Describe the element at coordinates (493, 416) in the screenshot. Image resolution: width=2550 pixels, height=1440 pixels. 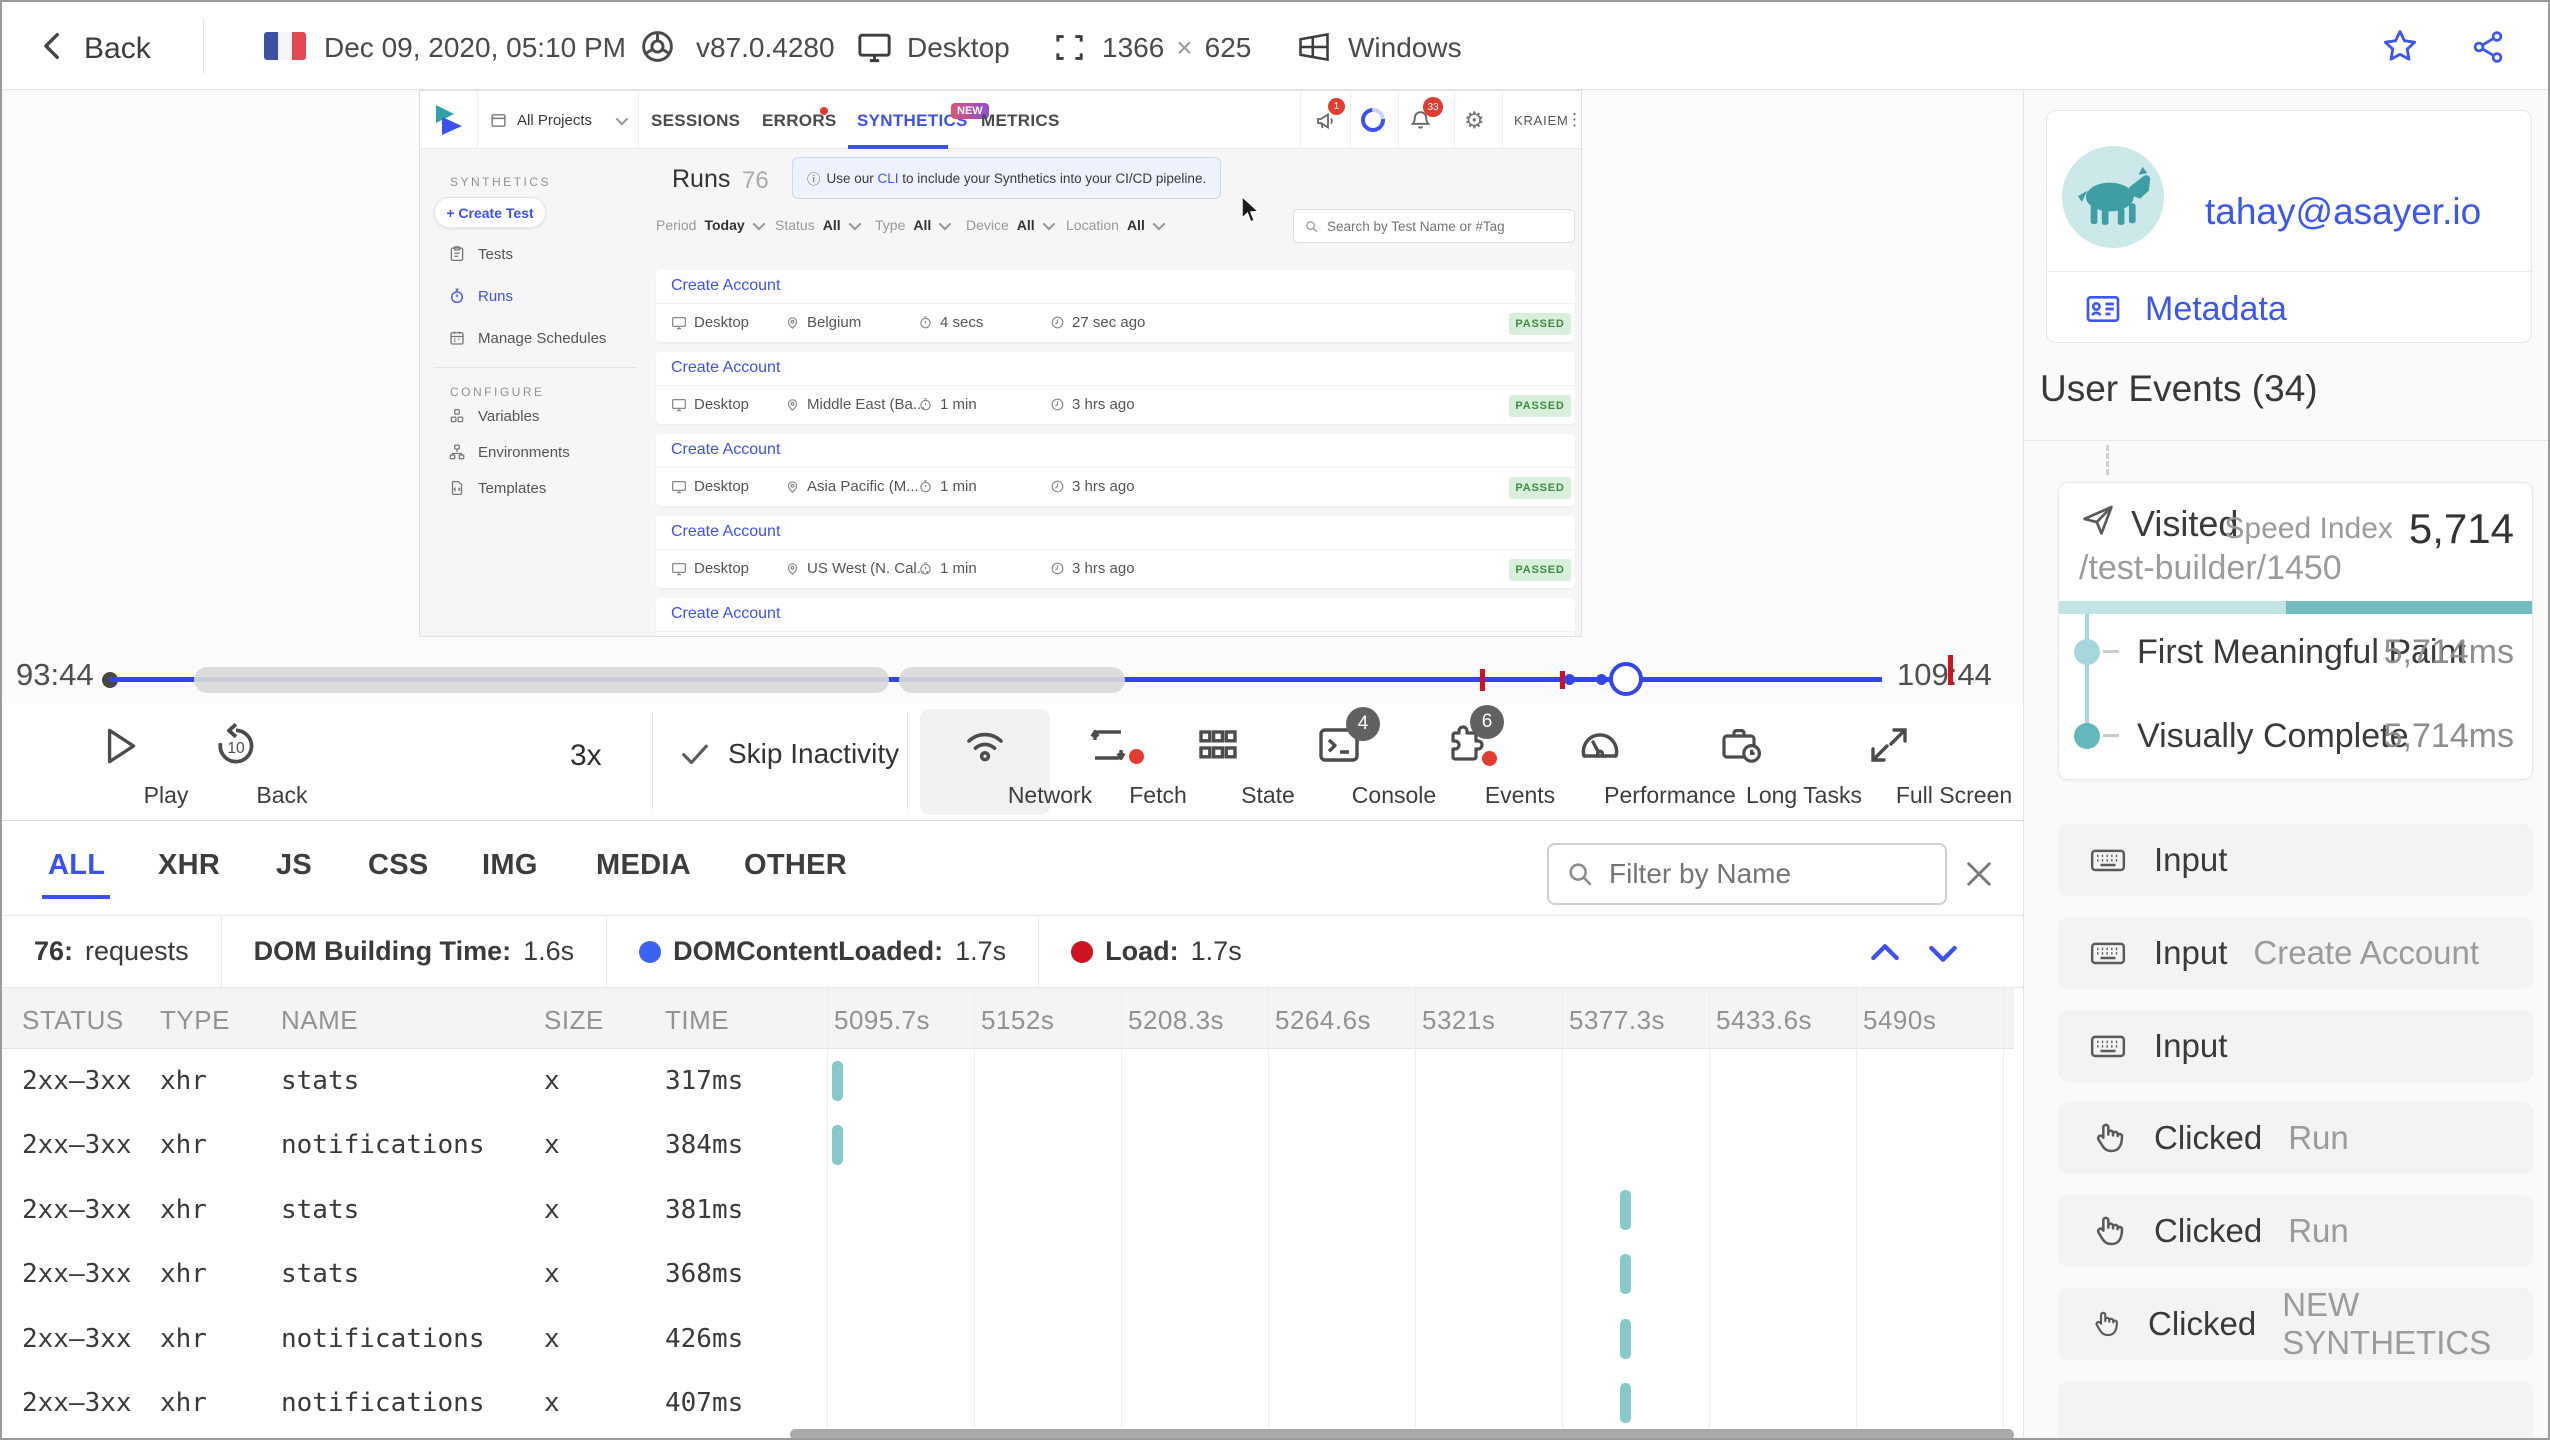
I see `sidebar-item-variables: Variables` at that location.